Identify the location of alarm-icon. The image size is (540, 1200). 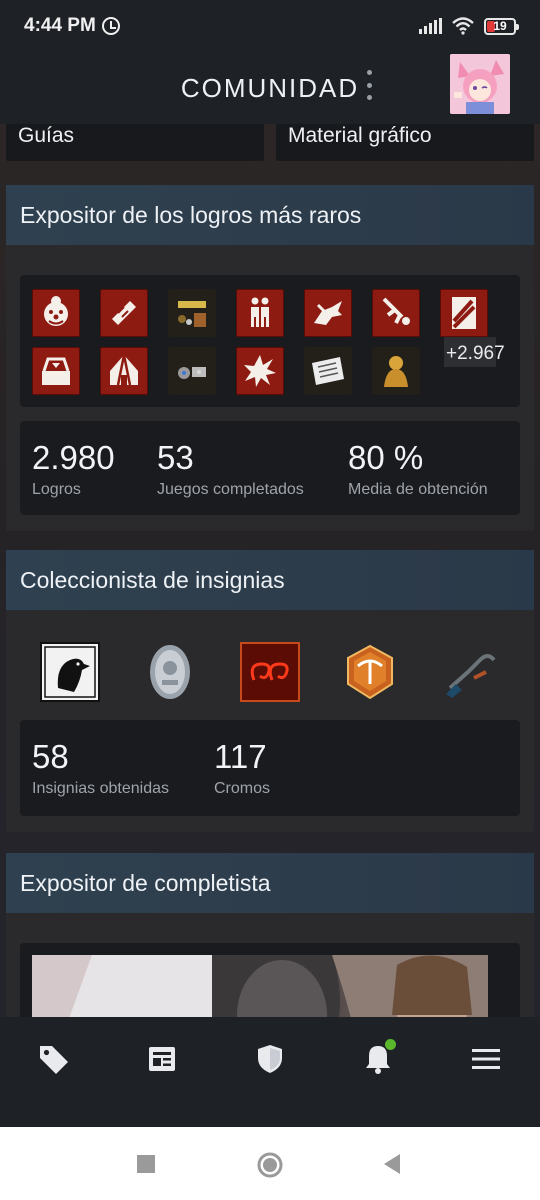
(110, 26).